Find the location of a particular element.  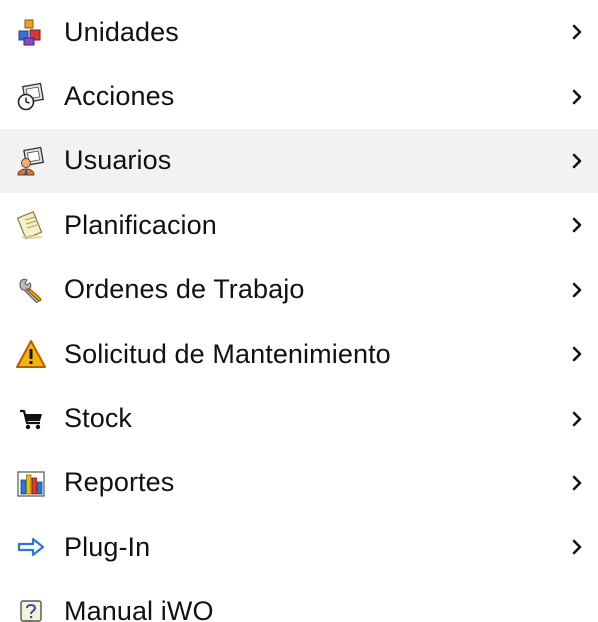

warning-icon is located at coordinates (31, 354).